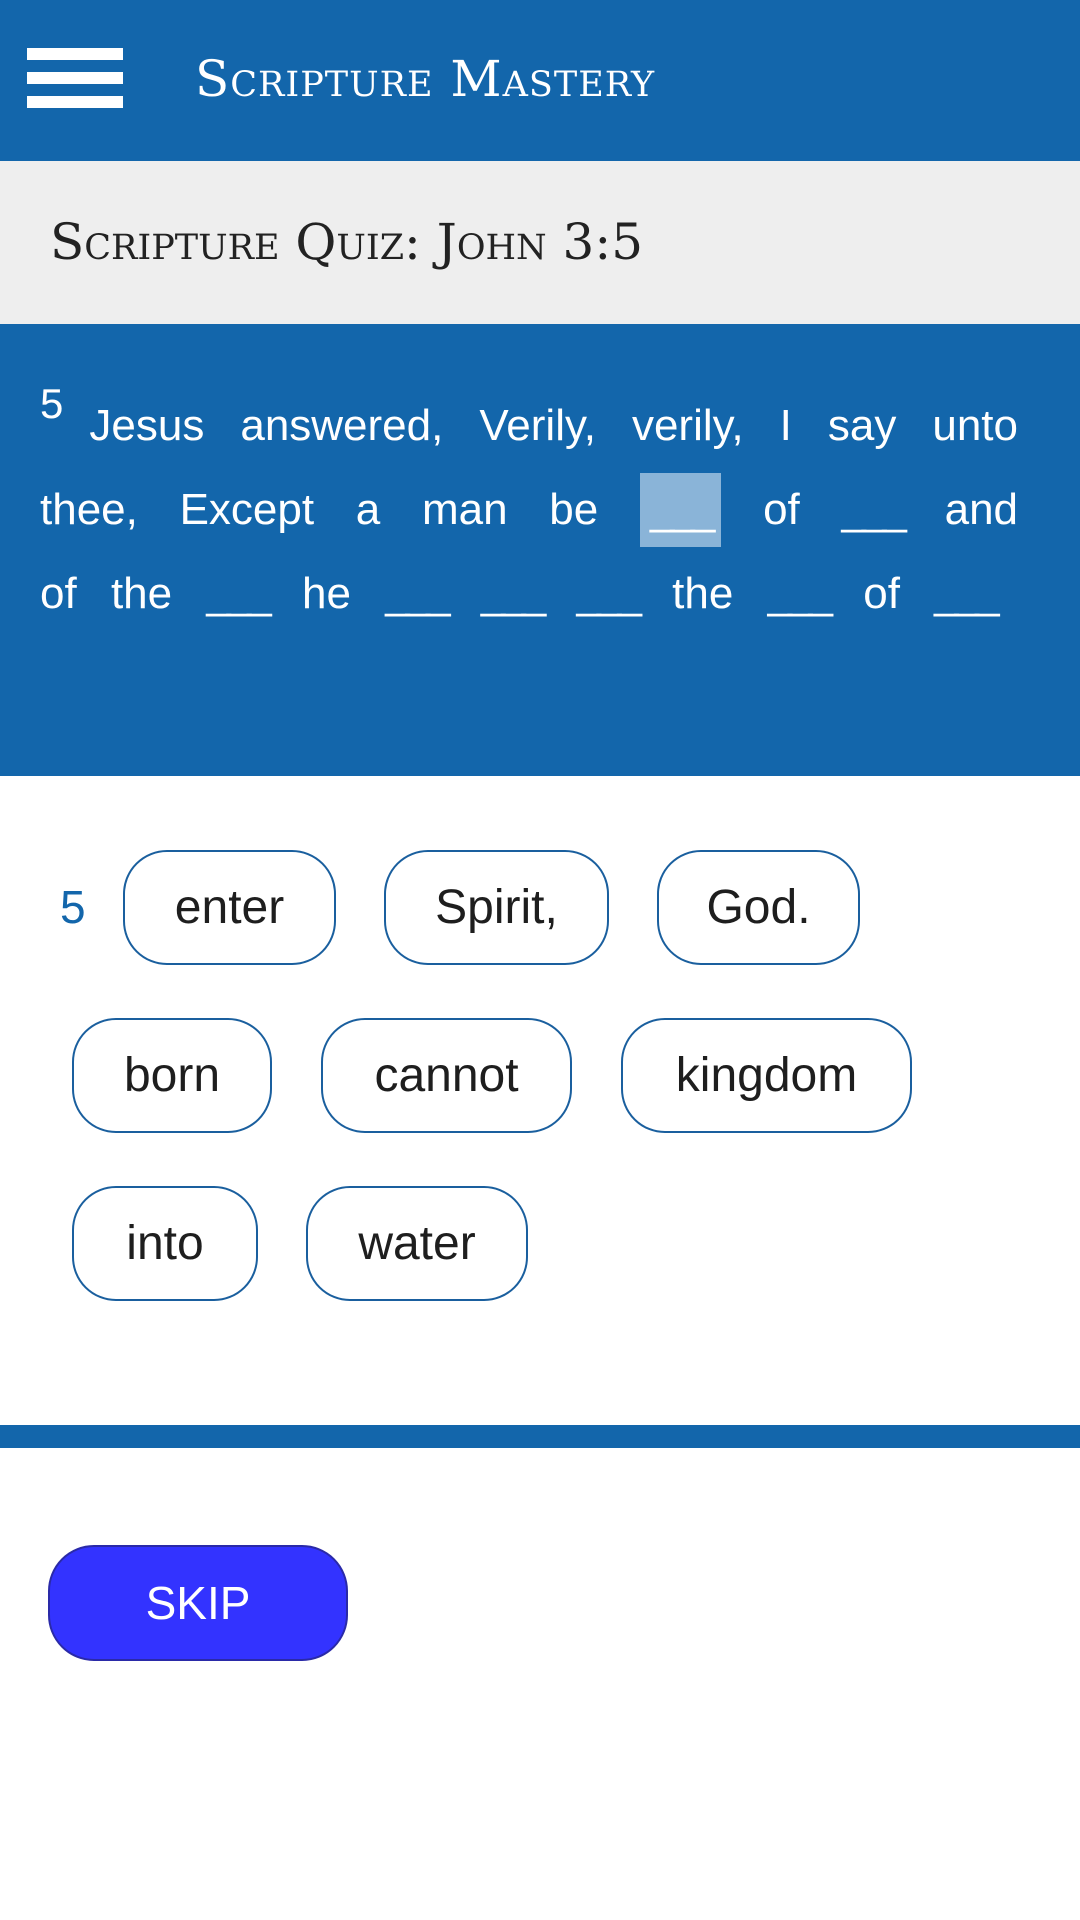 The height and width of the screenshot is (1920, 1080). Describe the element at coordinates (165, 1243) in the screenshot. I see `word-chip: into` at that location.